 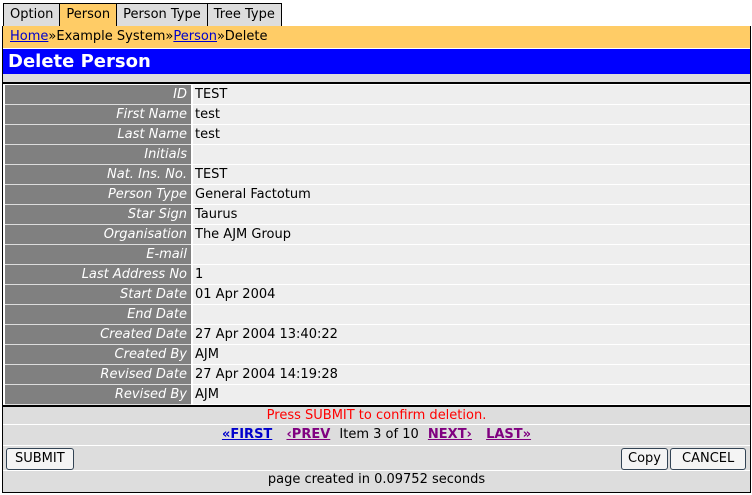 I want to click on button-row: SUBMIT Copy CANCEL, so click(x=376, y=458).